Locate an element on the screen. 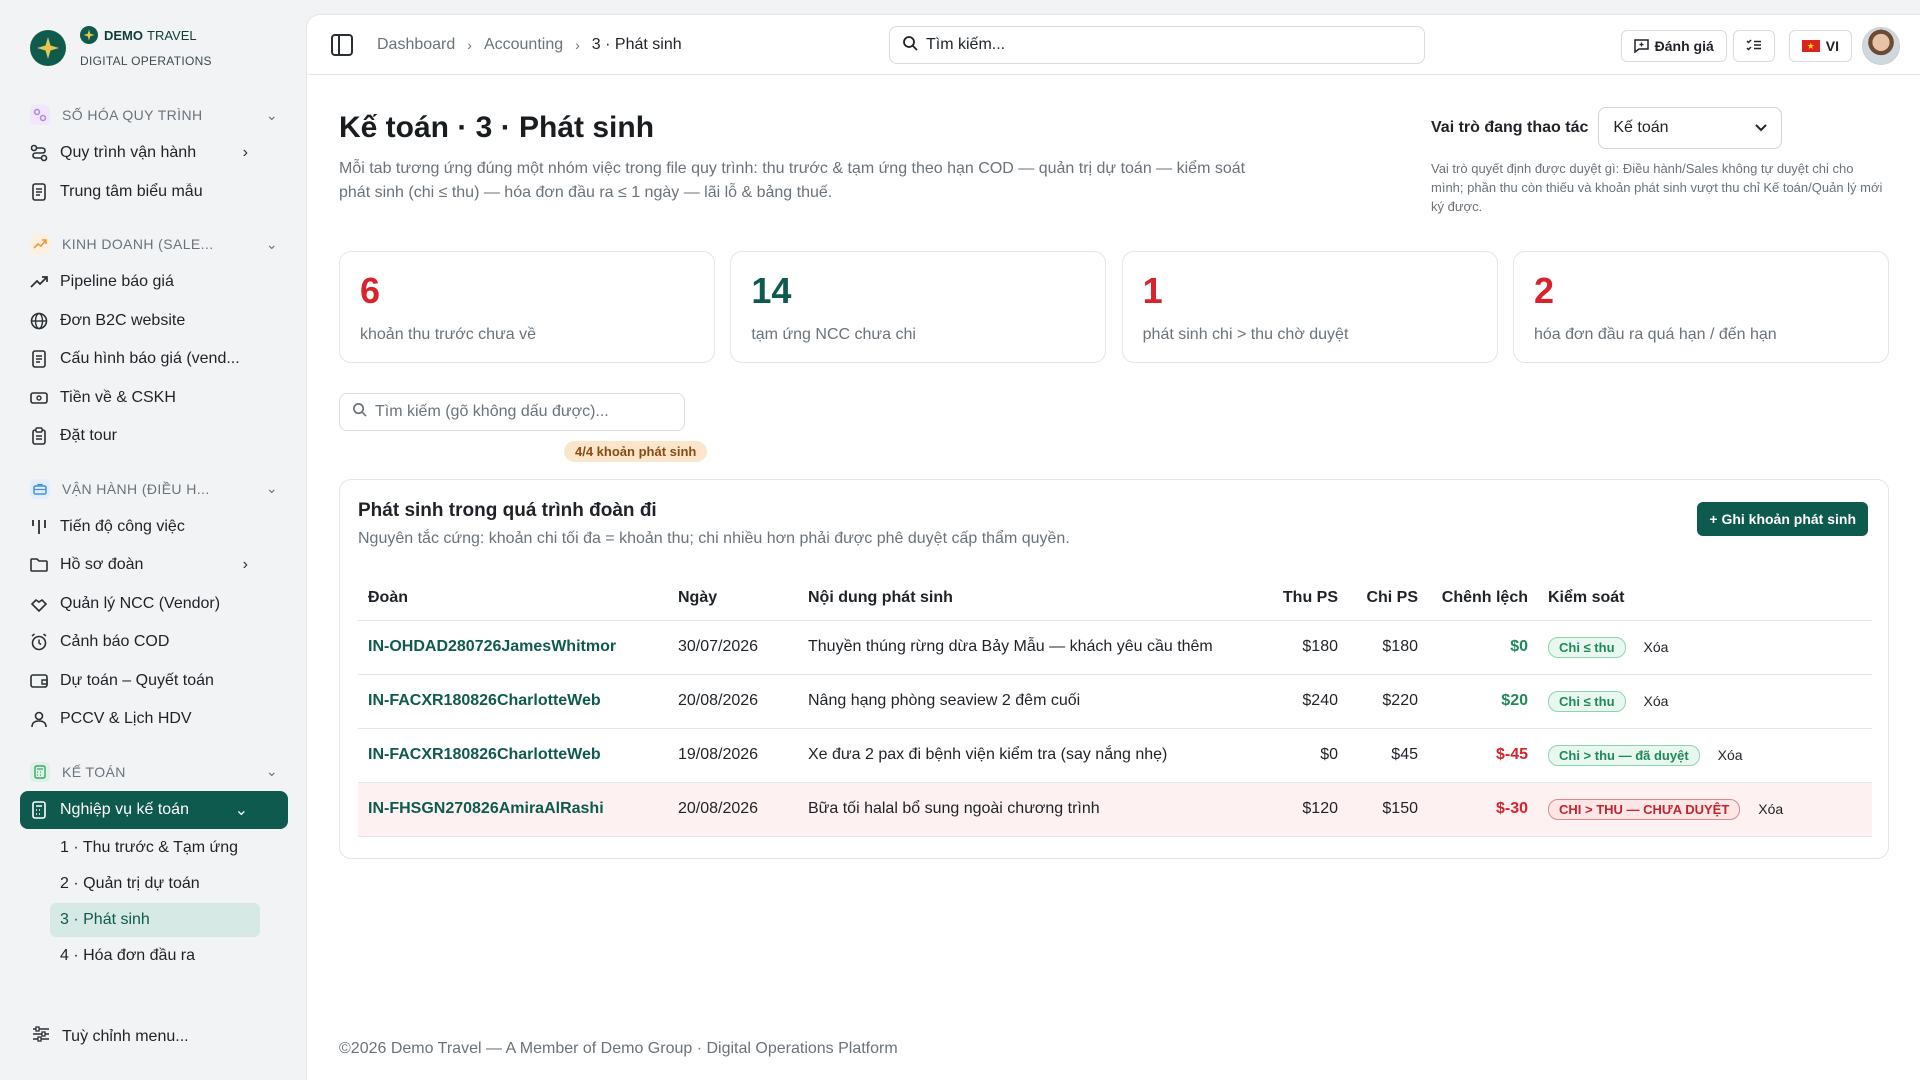 This screenshot has width=1920, height=1080. group-code-link: IN-OHDAD280726JamesWhitmor is located at coordinates (513, 647).